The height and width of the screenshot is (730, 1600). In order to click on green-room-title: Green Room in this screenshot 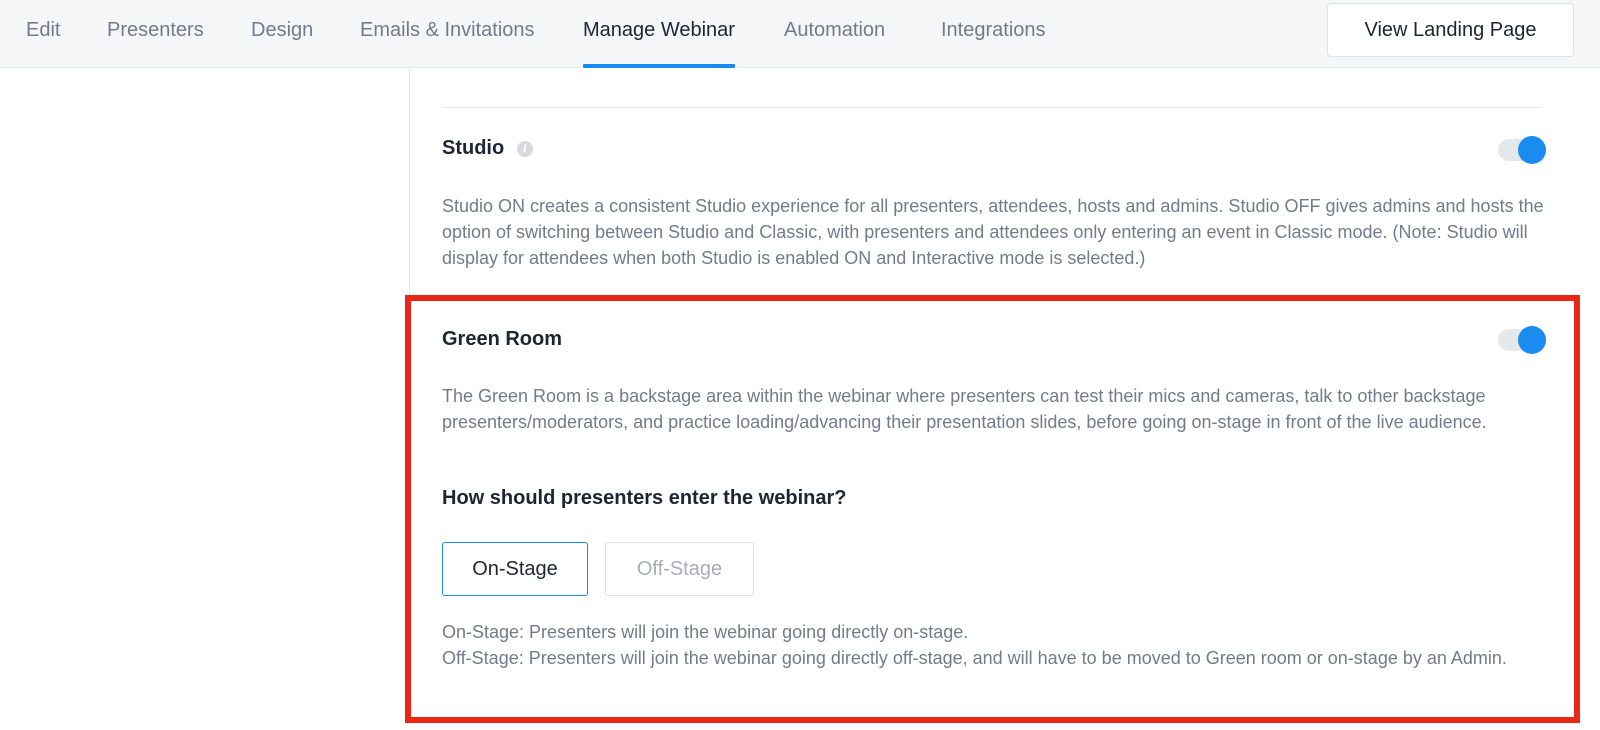, I will do `click(502, 339)`.